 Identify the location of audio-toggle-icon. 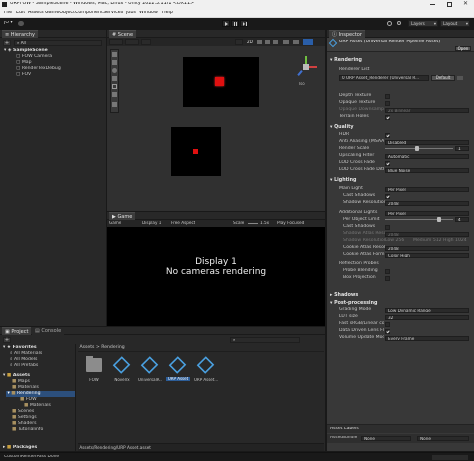
(267, 42).